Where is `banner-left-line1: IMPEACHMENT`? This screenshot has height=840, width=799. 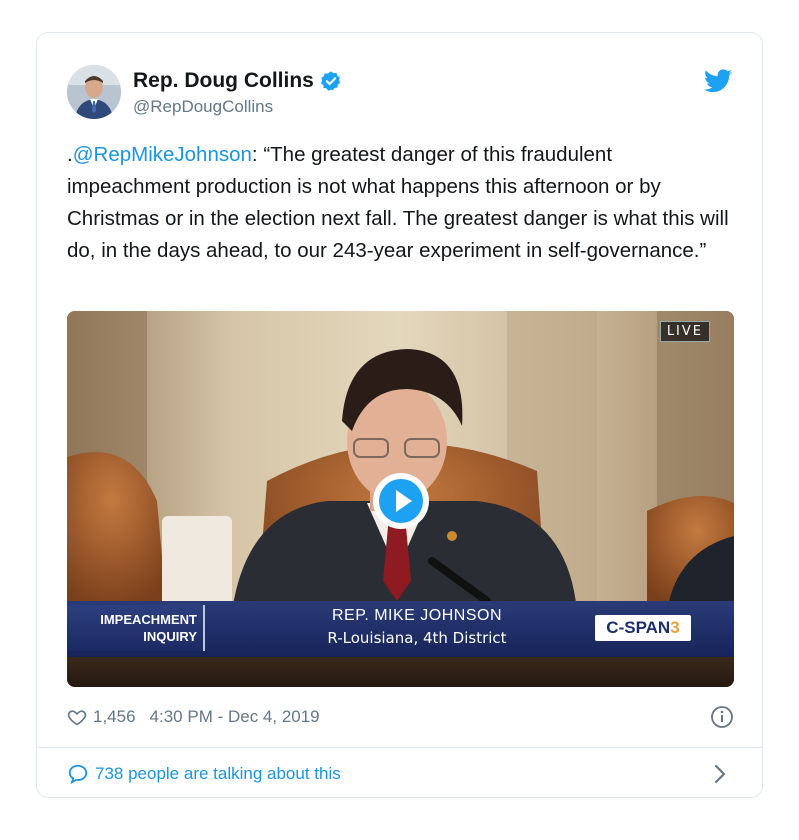 banner-left-line1: IMPEACHMENT is located at coordinates (148, 619).